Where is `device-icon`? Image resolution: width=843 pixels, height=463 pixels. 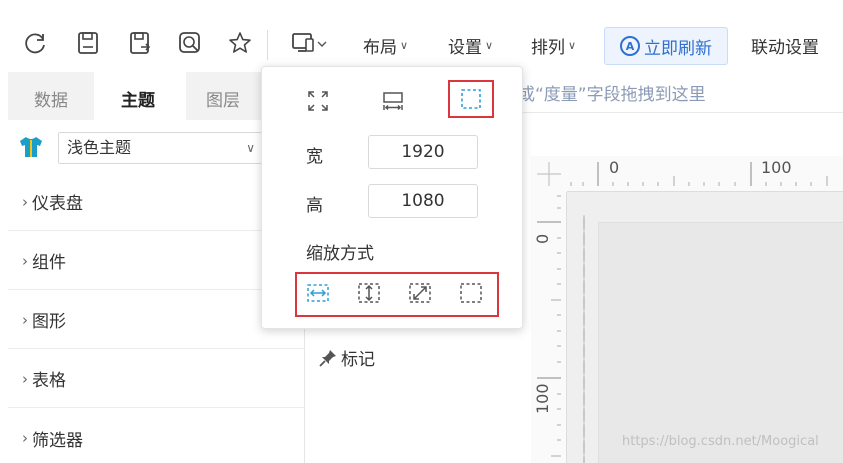
device-icon is located at coordinates (311, 43).